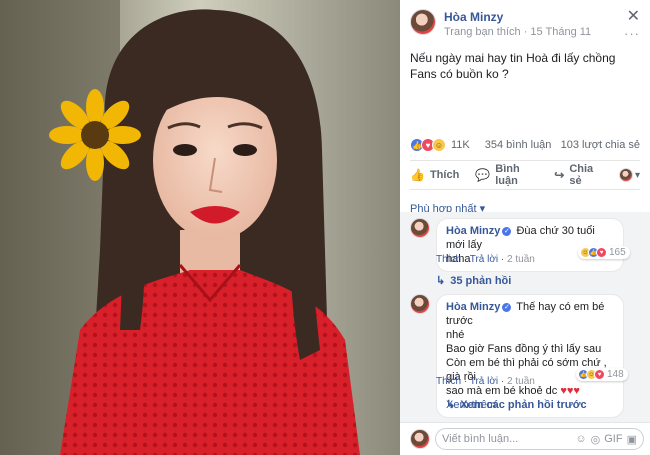 The width and height of the screenshot is (650, 455). I want to click on post-actions: 👍 Thích 💬 Bình luận ↪ Chia sẻ ▾, so click(525, 175).